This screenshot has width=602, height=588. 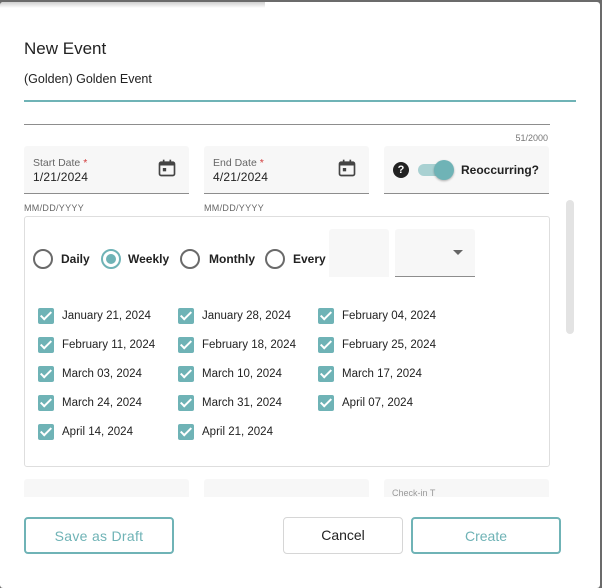 What do you see at coordinates (54, 208) in the screenshot?
I see `start-date-hint: MM/DD/YYYY` at bounding box center [54, 208].